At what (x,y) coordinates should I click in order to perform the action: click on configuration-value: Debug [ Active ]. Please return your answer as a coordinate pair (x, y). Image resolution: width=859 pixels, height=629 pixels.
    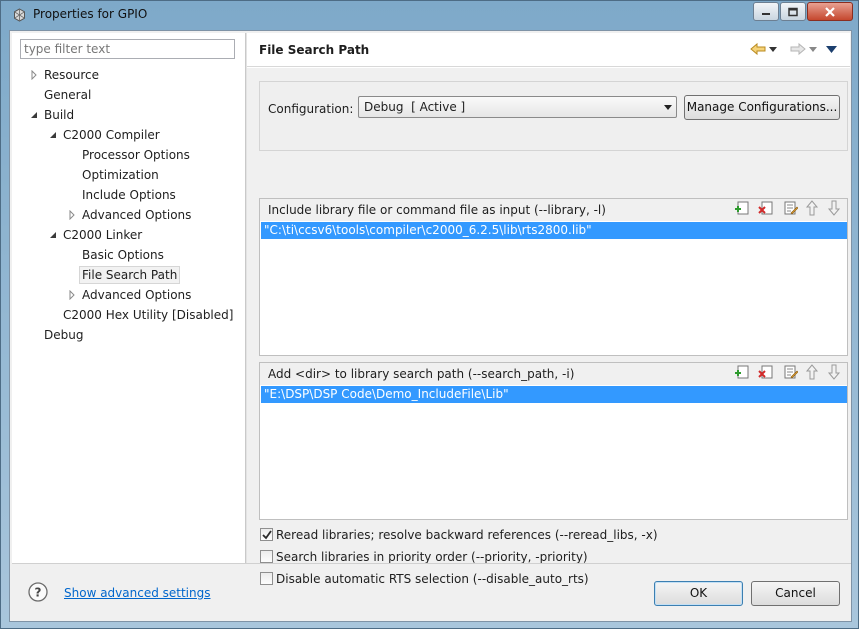
    Looking at the image, I should click on (415, 107).